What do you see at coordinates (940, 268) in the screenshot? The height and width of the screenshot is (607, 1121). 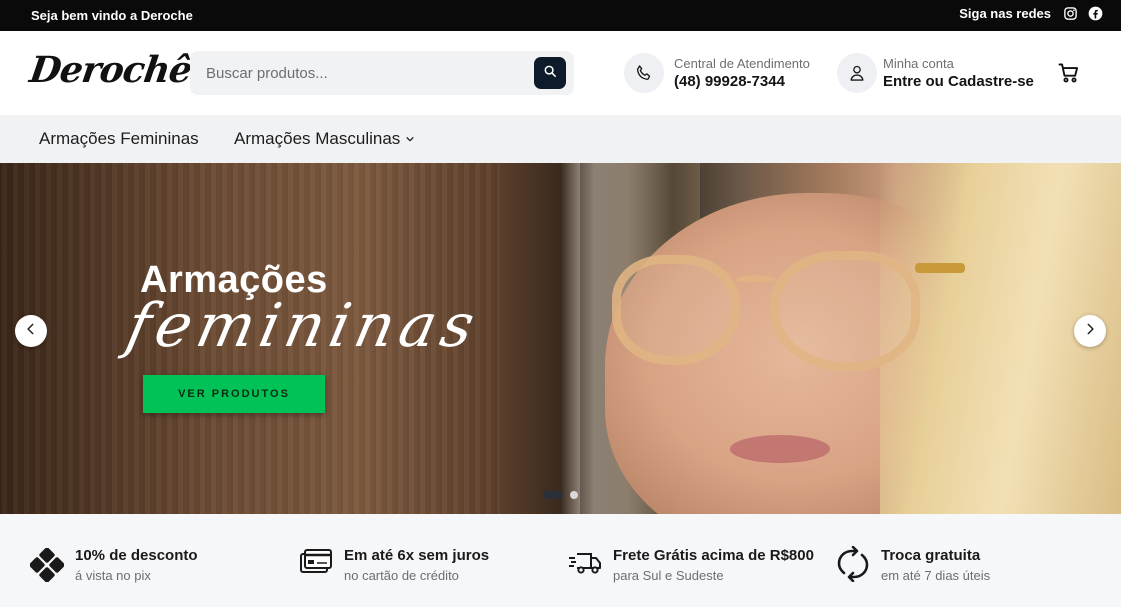 I see `glasses-temple` at bounding box center [940, 268].